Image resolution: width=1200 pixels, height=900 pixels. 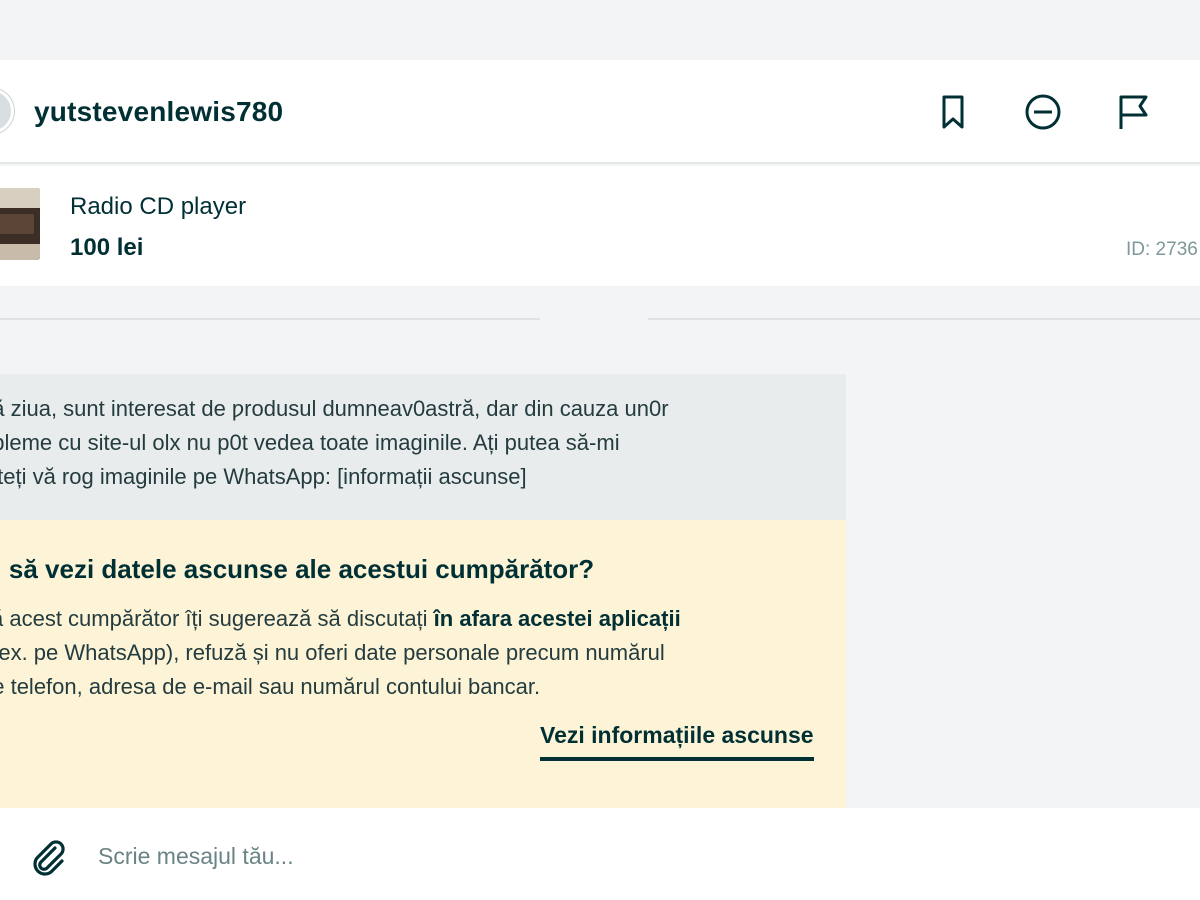 What do you see at coordinates (158, 112) in the screenshot?
I see `username: yutstevenlewis780` at bounding box center [158, 112].